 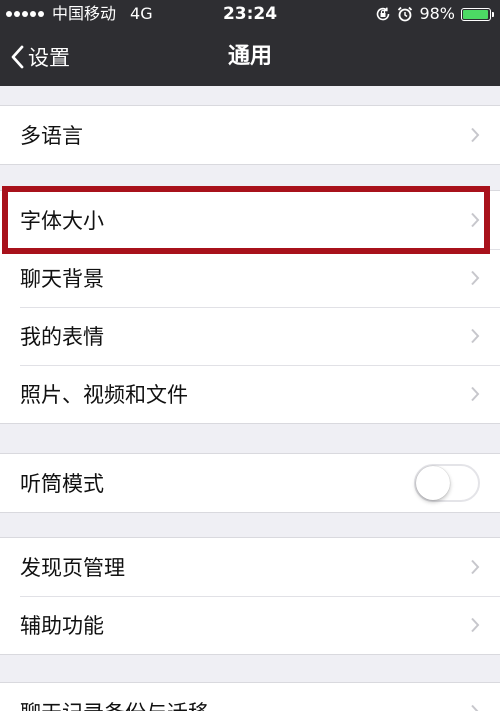 I want to click on list-item-label: 照片、视频和文件, so click(x=104, y=395).